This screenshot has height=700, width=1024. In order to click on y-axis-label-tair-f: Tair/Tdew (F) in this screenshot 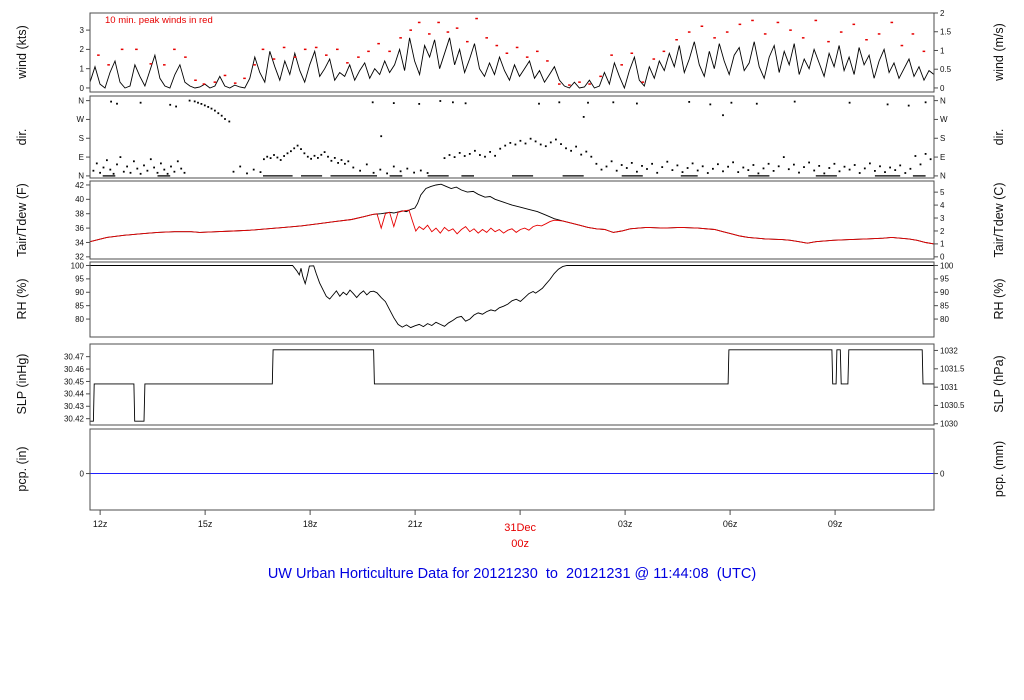, I will do `click(22, 220)`.